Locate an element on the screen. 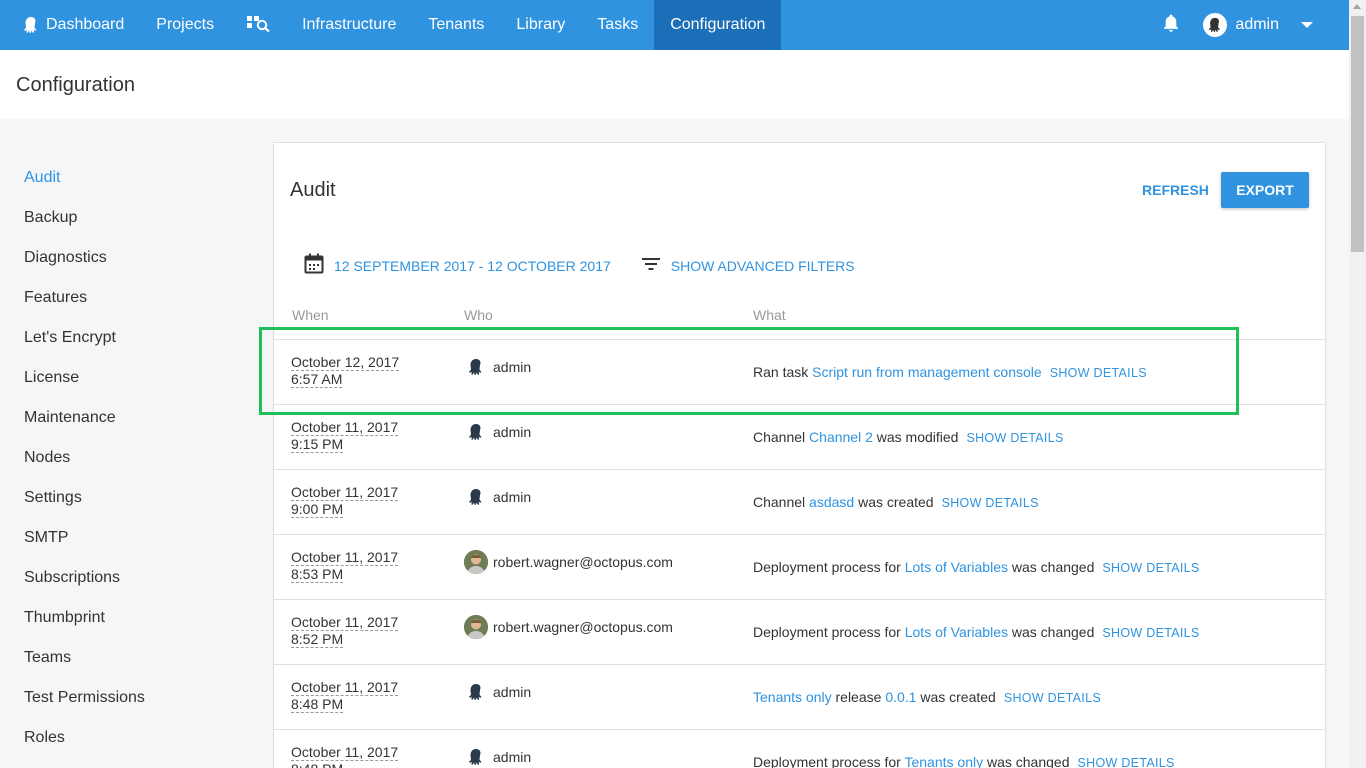 The image size is (1366, 768). sidebar-item-roles: Roles is located at coordinates (125, 738).